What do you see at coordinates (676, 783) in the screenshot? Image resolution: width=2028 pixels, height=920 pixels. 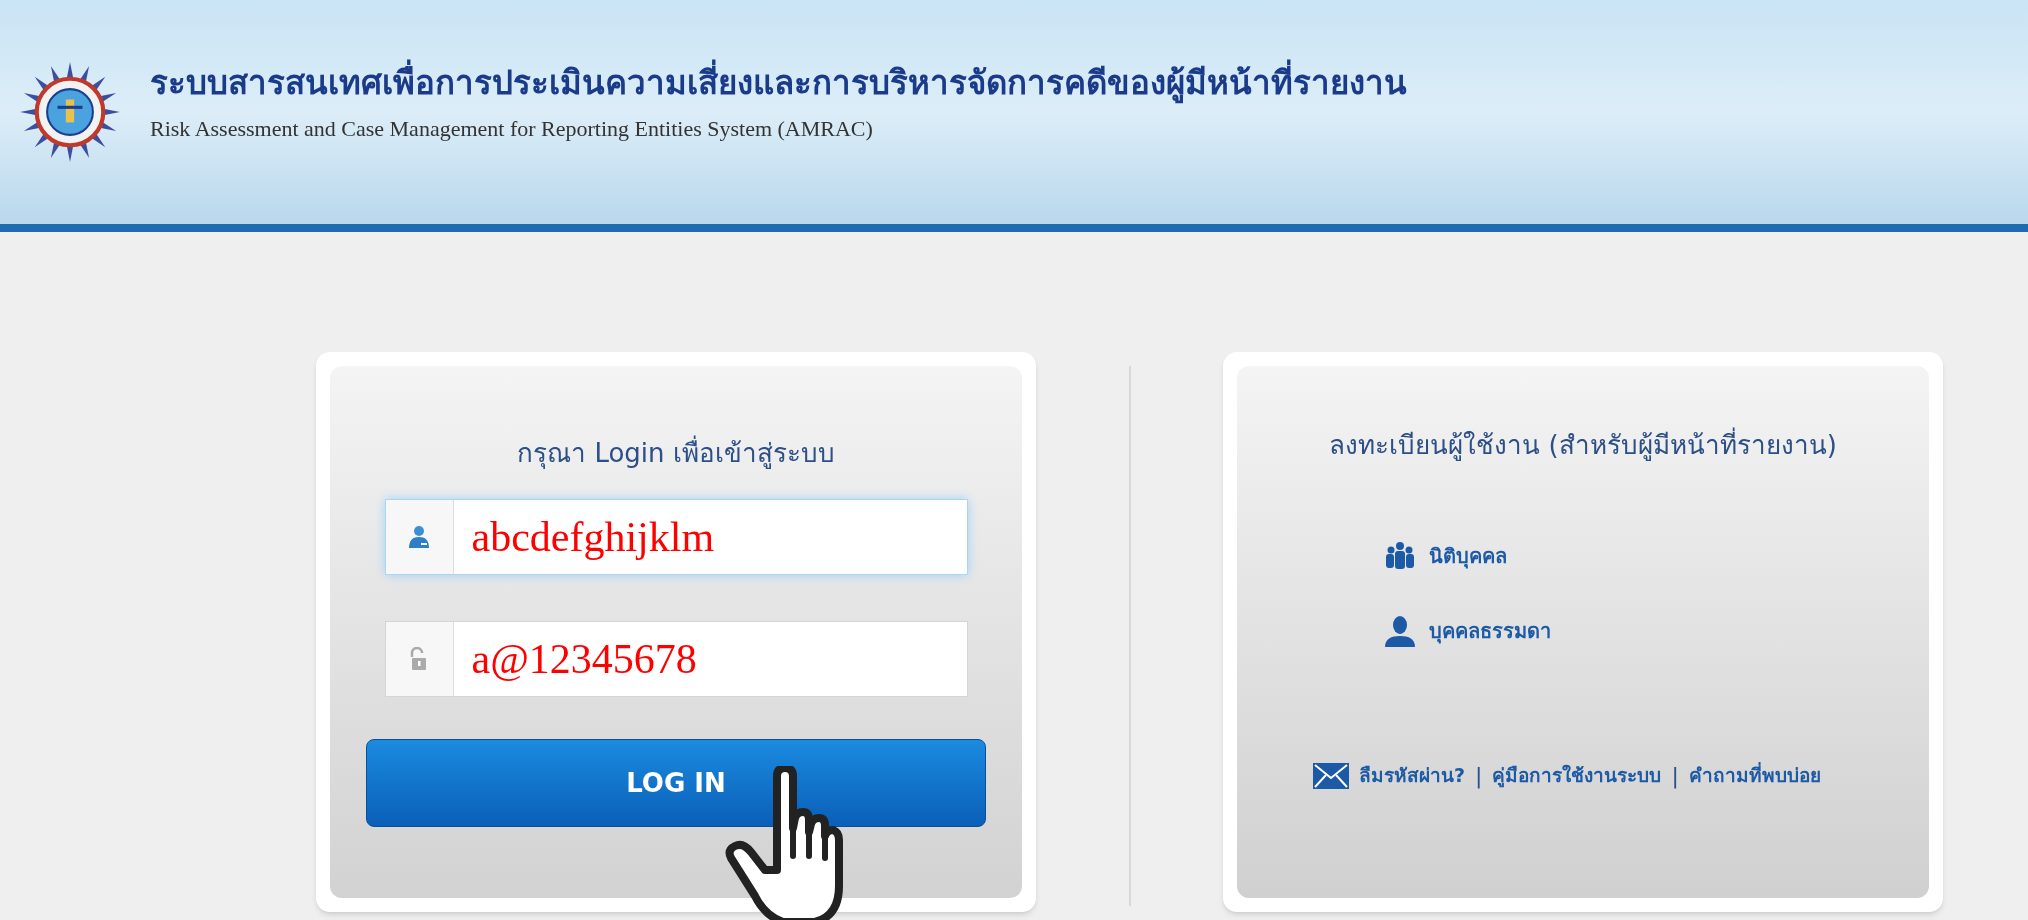 I see `login-button: LOG IN` at bounding box center [676, 783].